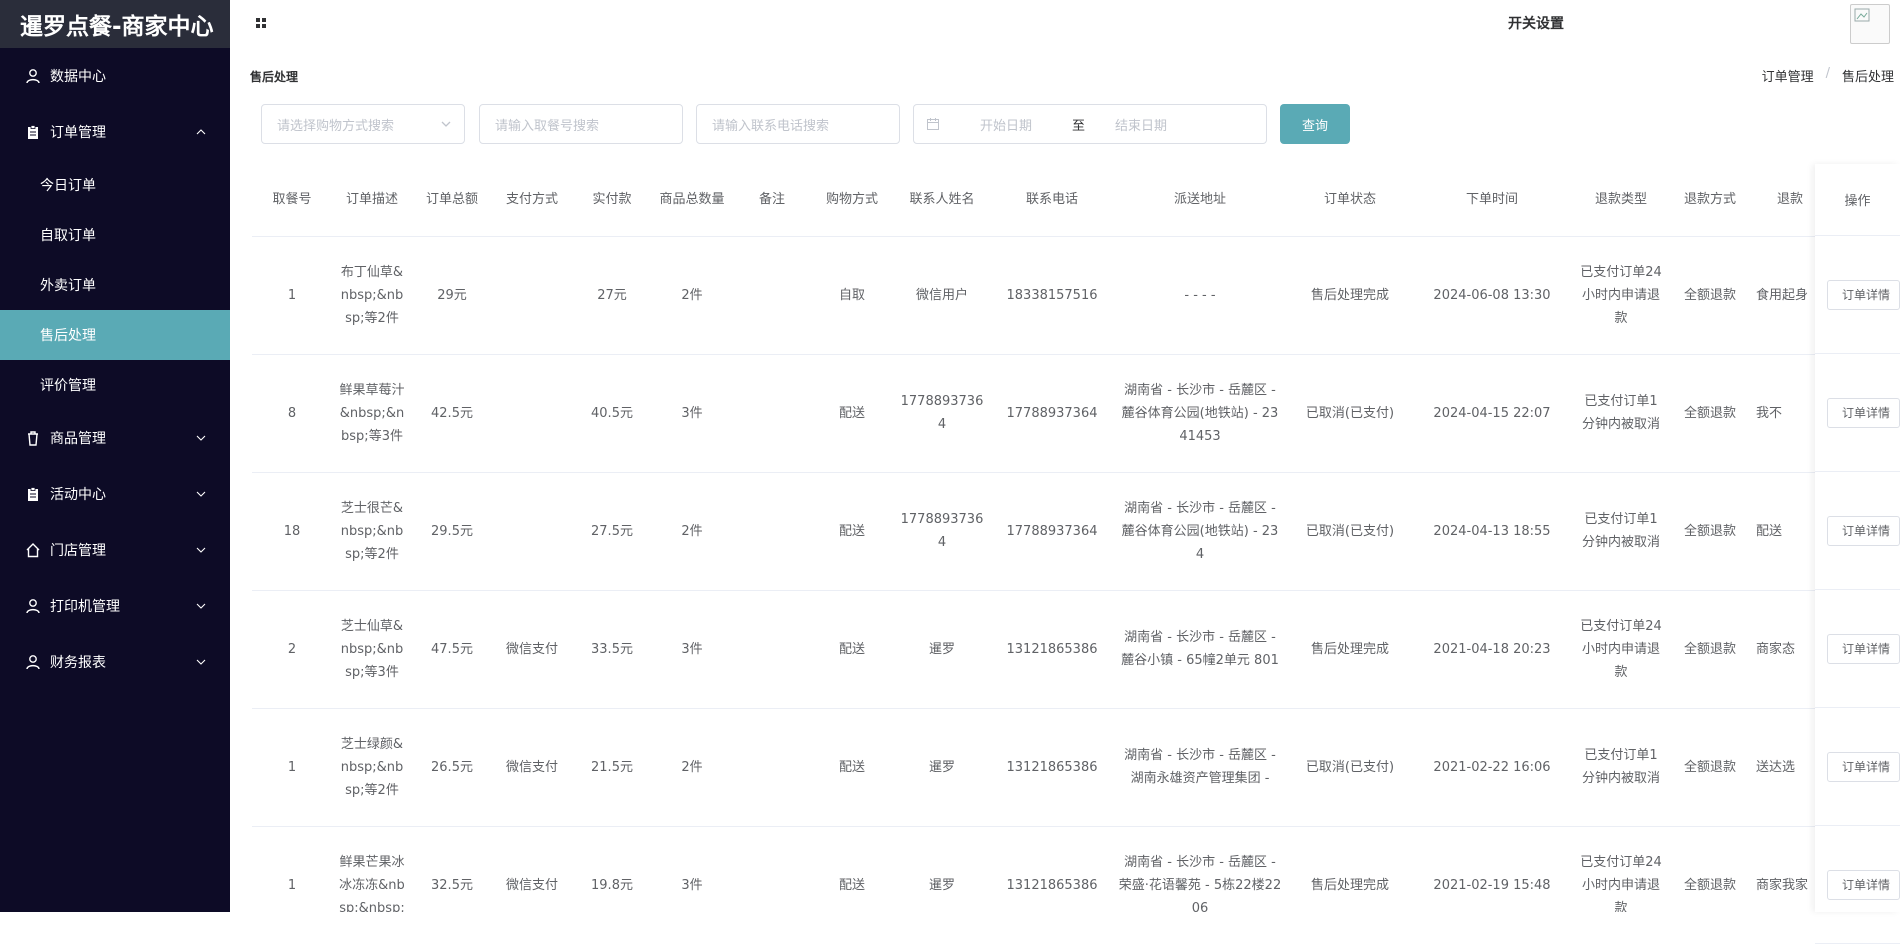 The height and width of the screenshot is (944, 1900). Describe the element at coordinates (612, 869) in the screenshot. I see `table-cell: 19.8元` at that location.